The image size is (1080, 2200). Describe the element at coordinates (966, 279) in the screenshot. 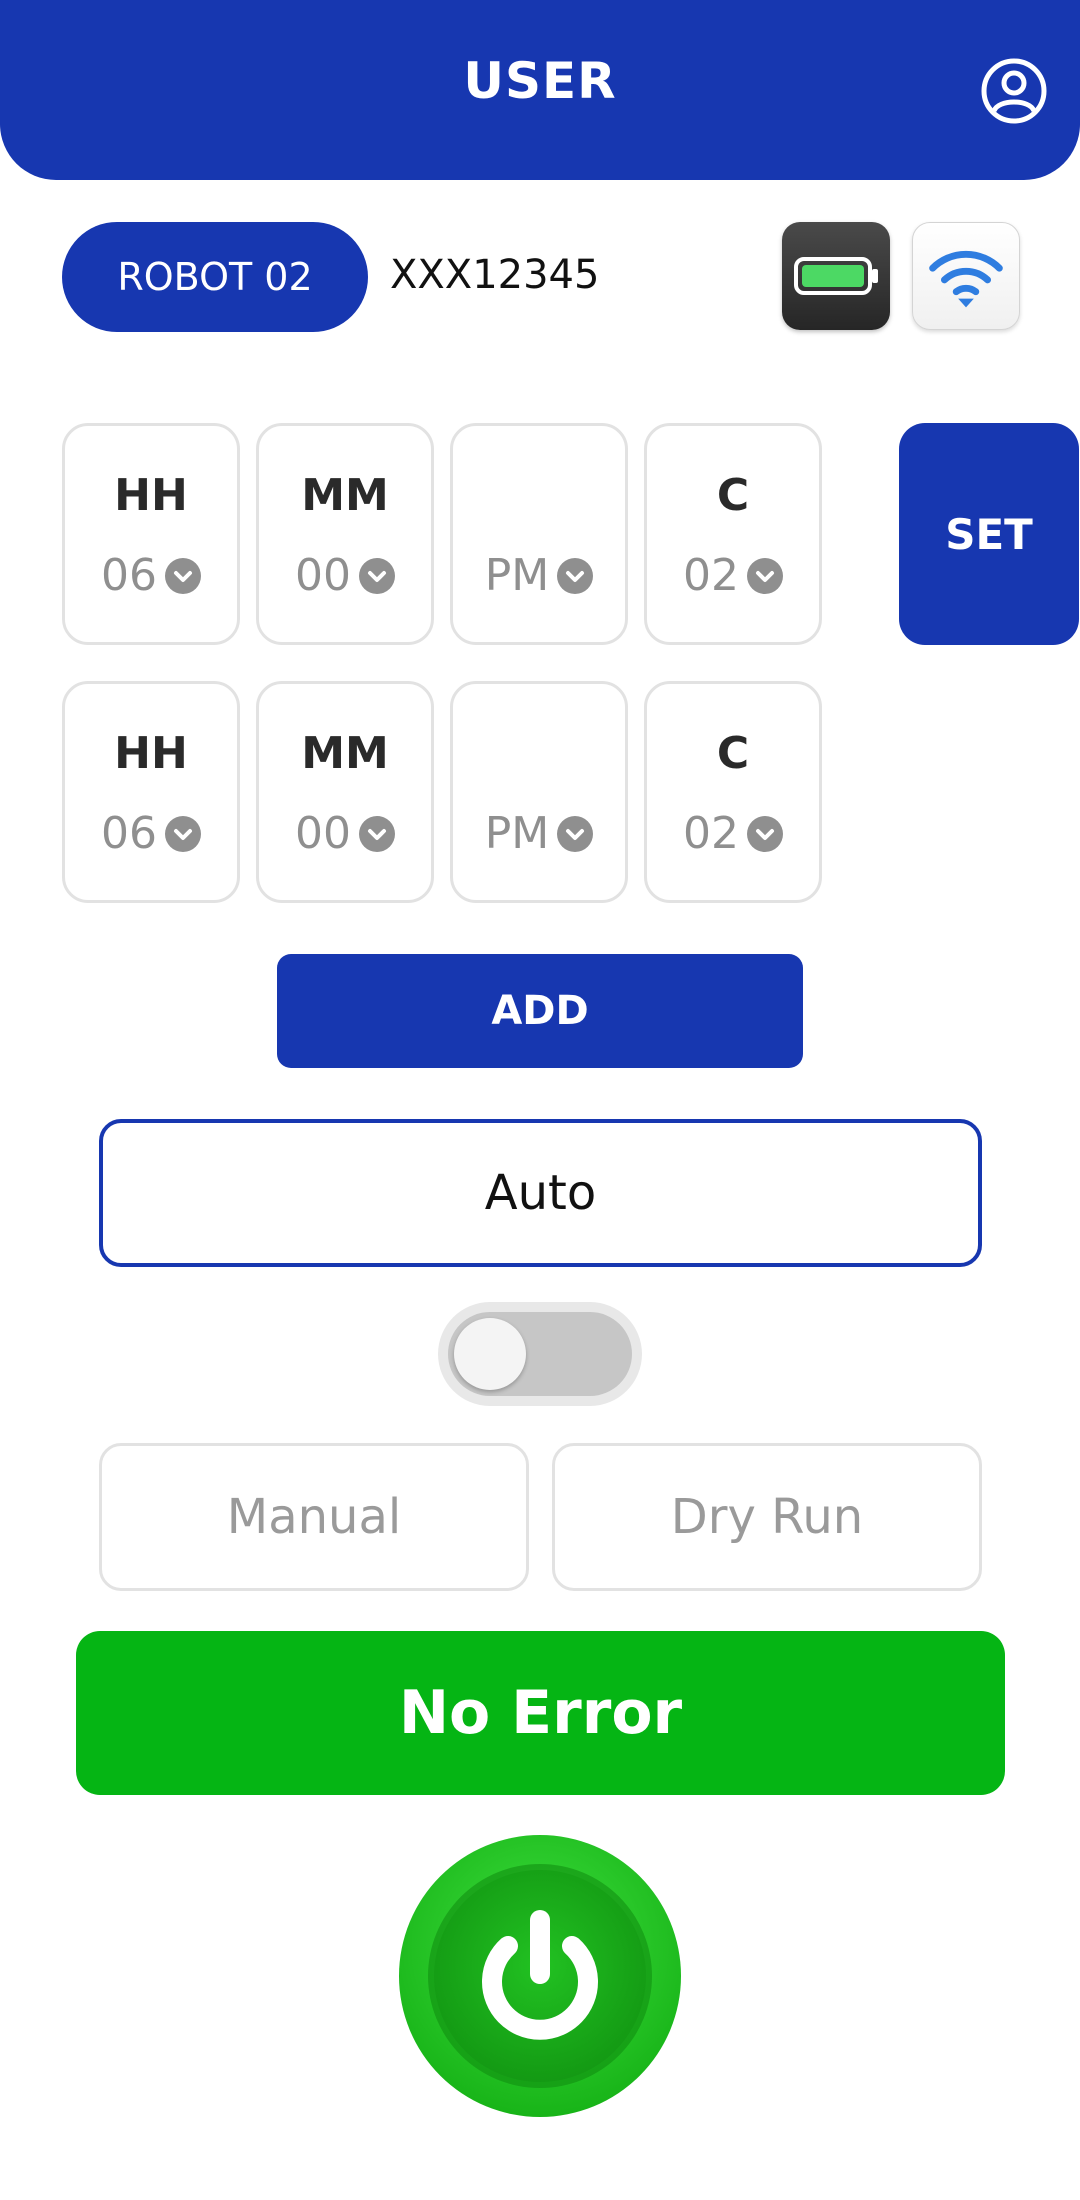

I see `wifi-icon` at that location.